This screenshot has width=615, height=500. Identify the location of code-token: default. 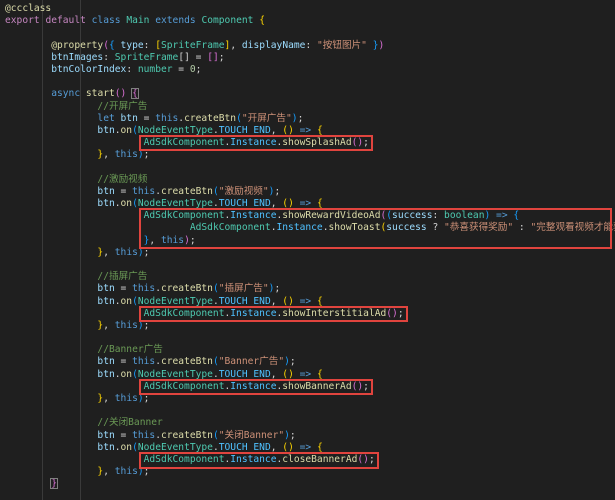
(65, 21).